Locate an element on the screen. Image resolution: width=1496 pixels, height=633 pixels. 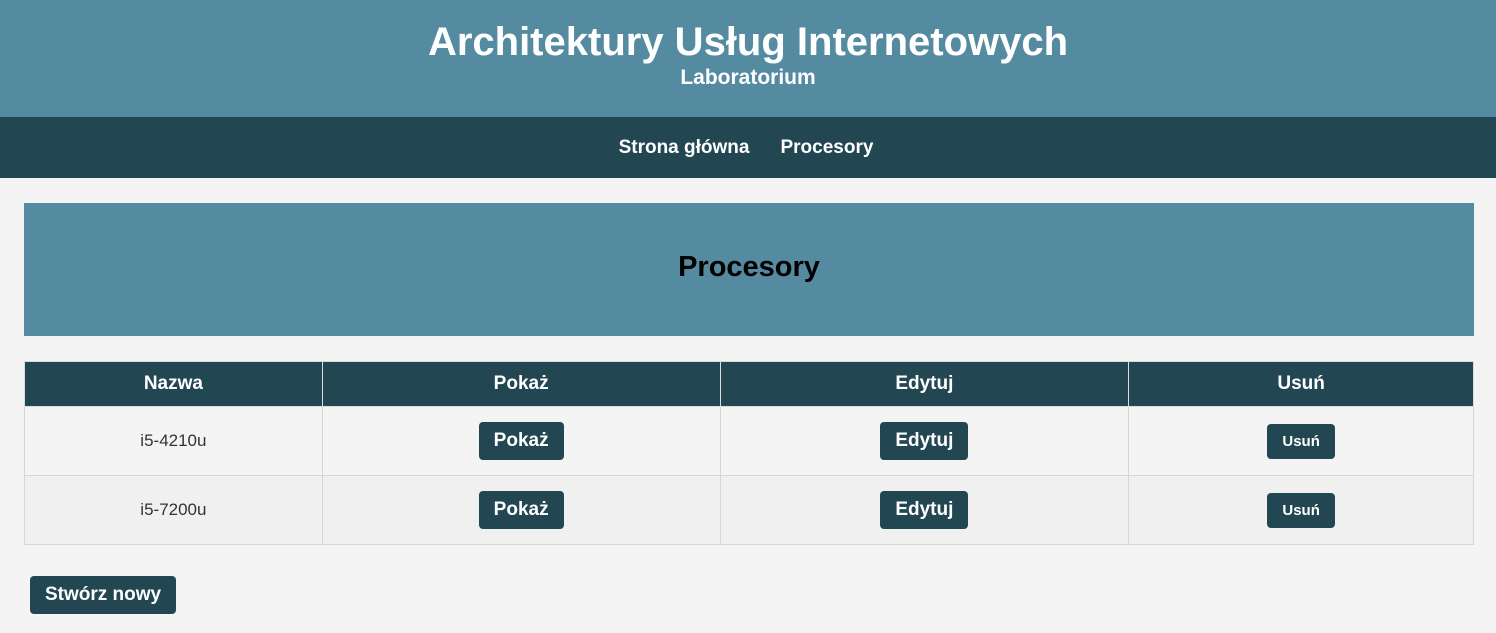
table-row: i5-7200u Pokaż Edytuj Usuń is located at coordinates (749, 510).